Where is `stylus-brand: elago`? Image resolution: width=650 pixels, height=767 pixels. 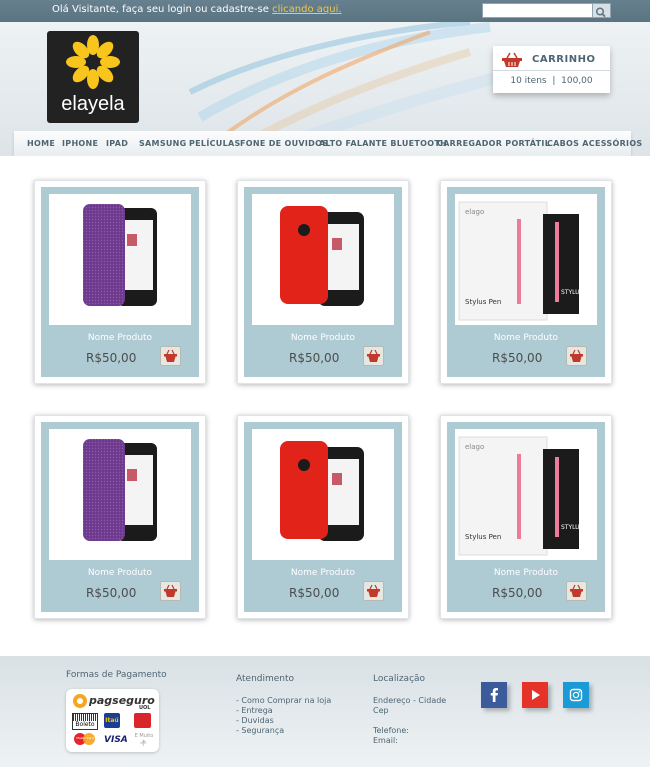 stylus-brand: elago is located at coordinates (474, 212).